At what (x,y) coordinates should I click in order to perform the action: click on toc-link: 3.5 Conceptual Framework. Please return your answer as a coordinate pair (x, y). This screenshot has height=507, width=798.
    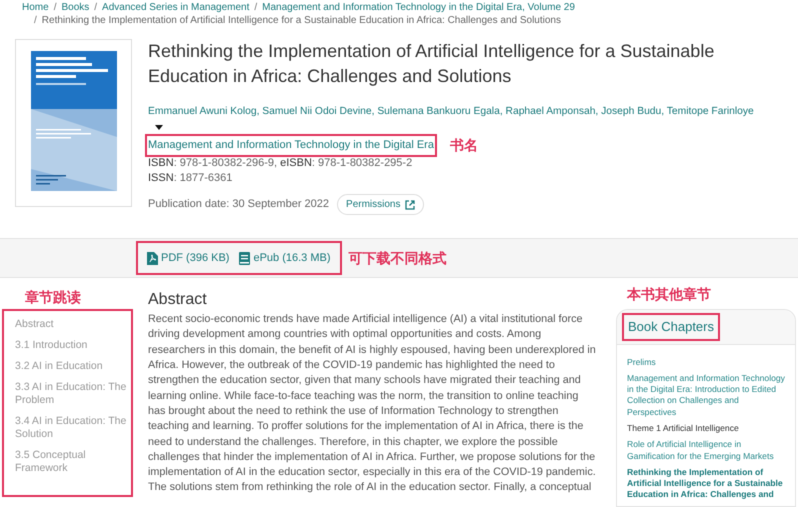
    Looking at the image, I should click on (71, 462).